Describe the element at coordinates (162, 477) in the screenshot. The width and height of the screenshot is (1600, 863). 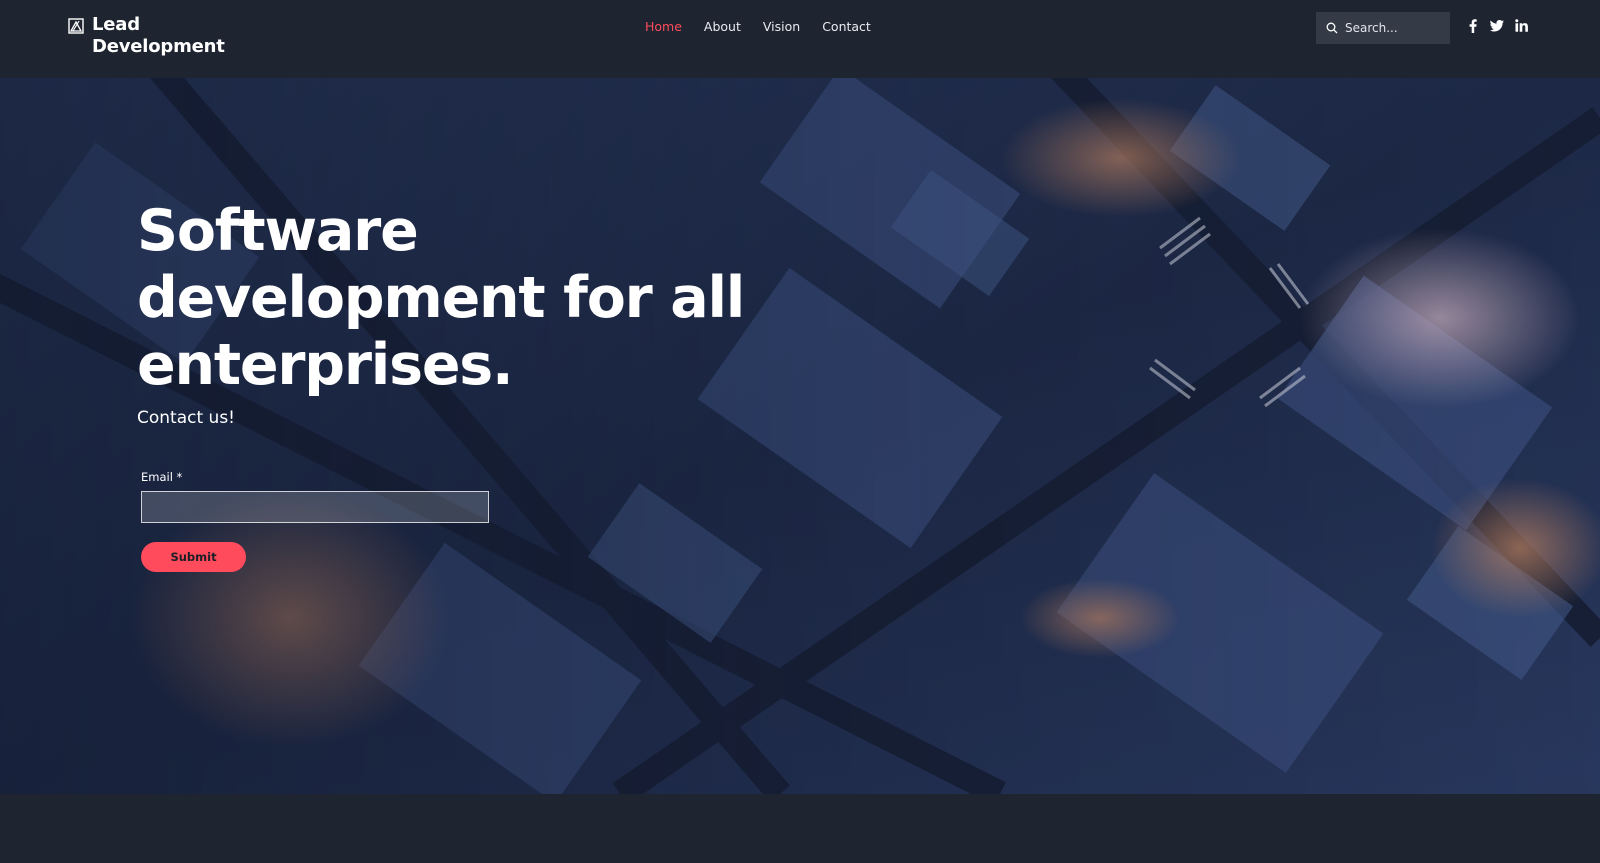
I see `email-label: Email *` at that location.